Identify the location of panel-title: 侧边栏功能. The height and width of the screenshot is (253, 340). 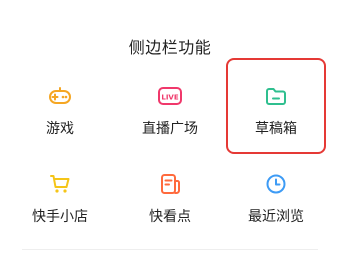
(170, 47).